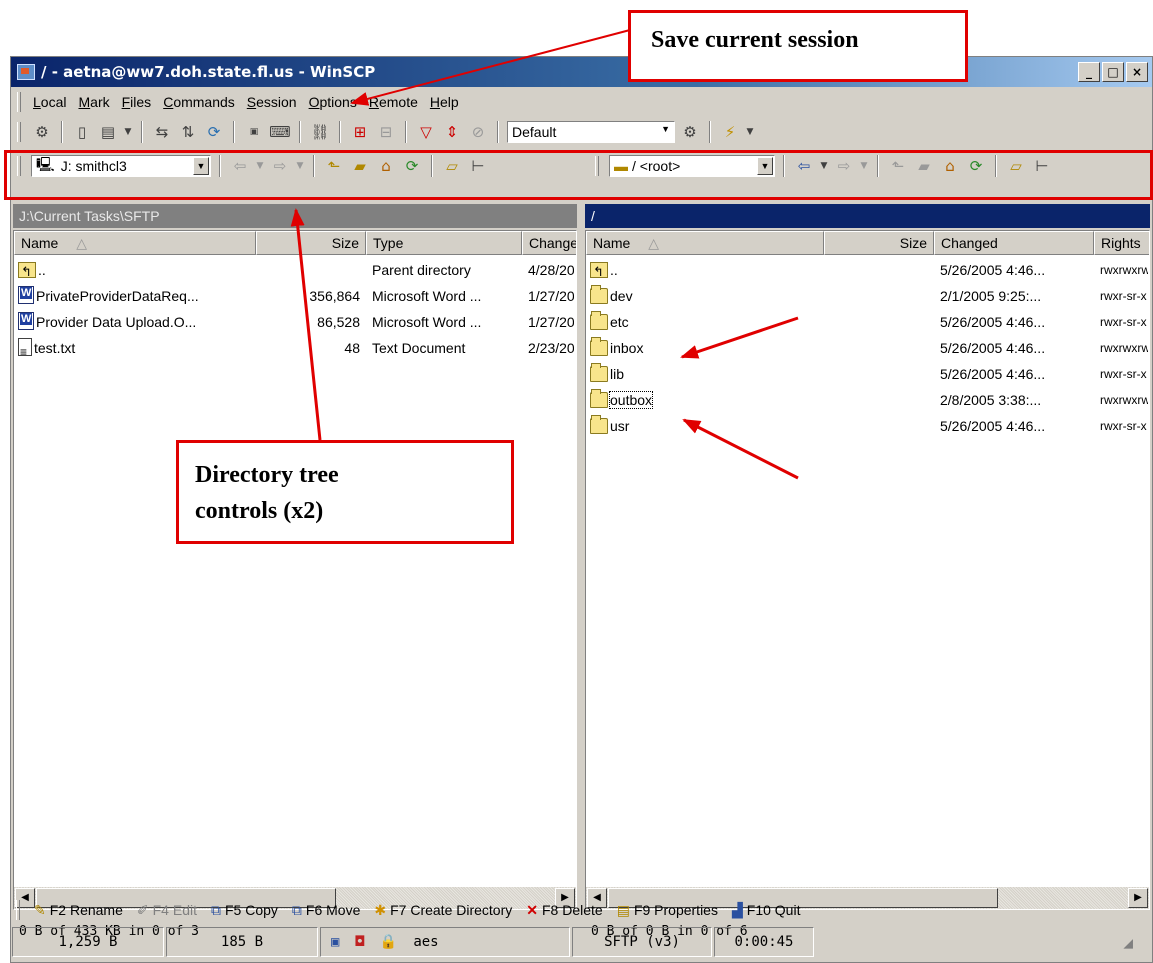 Image resolution: width=1153 pixels, height=963 pixels. Describe the element at coordinates (444, 243) in the screenshot. I see `column-header-type: Type` at that location.